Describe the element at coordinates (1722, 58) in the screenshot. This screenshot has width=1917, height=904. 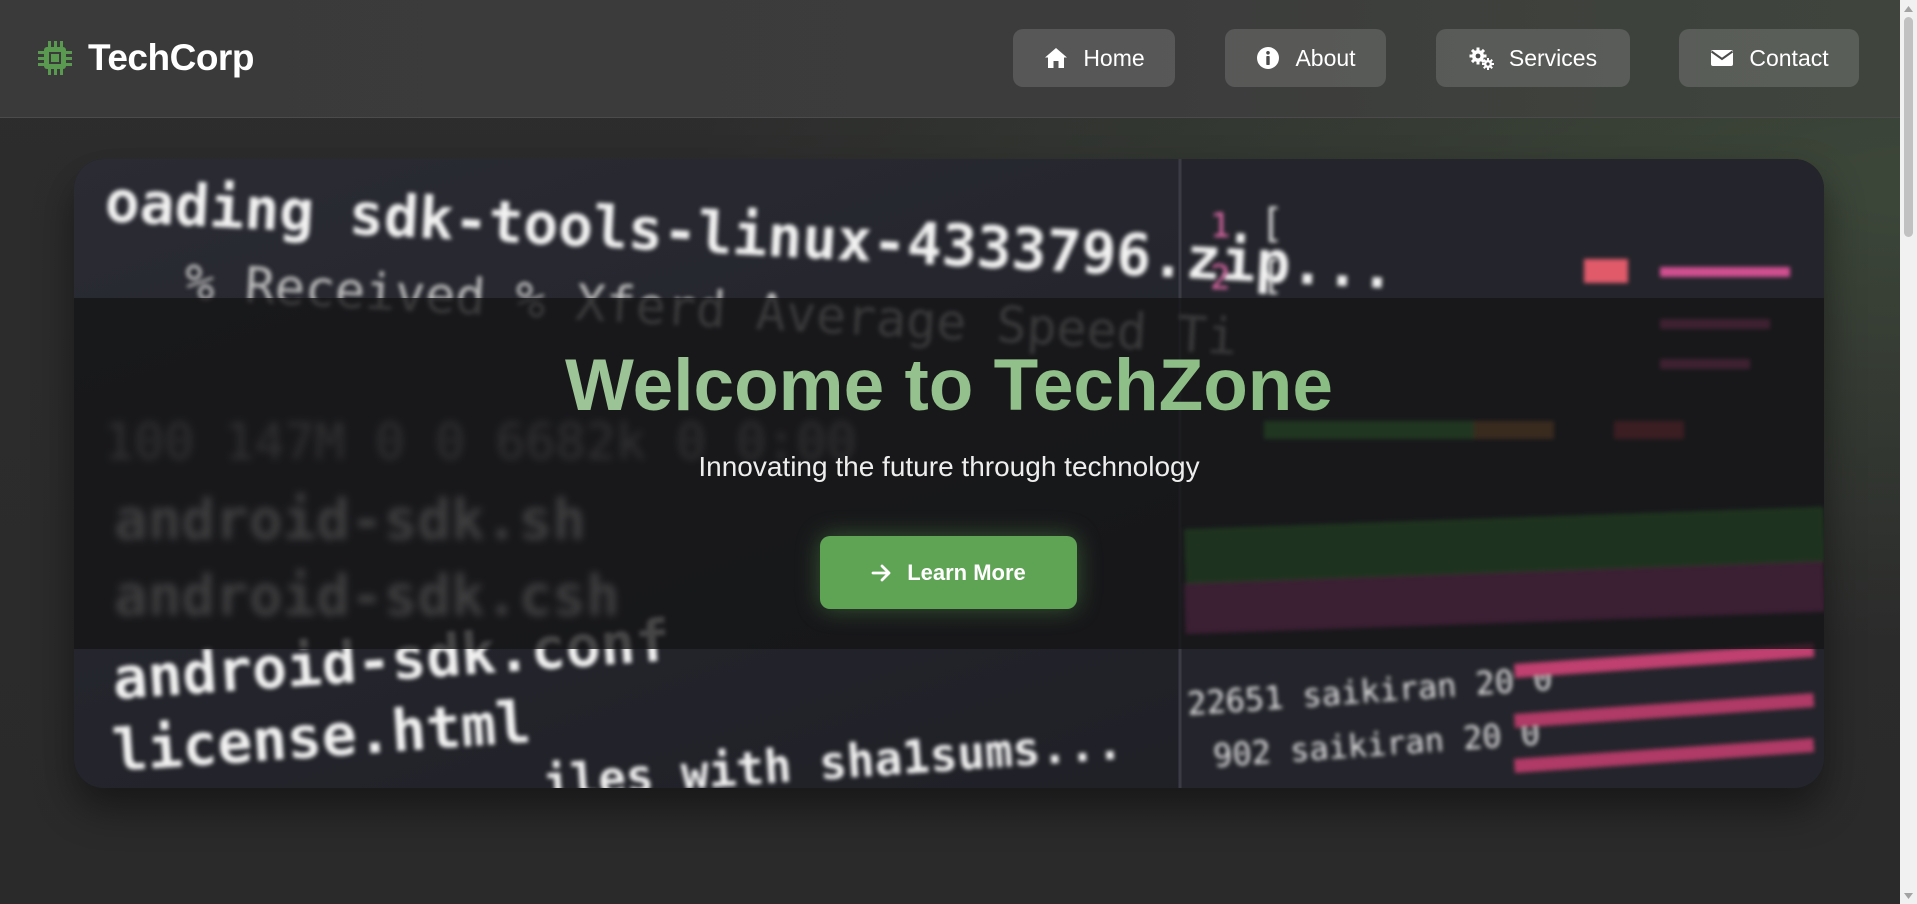
I see `envelope-icon` at that location.